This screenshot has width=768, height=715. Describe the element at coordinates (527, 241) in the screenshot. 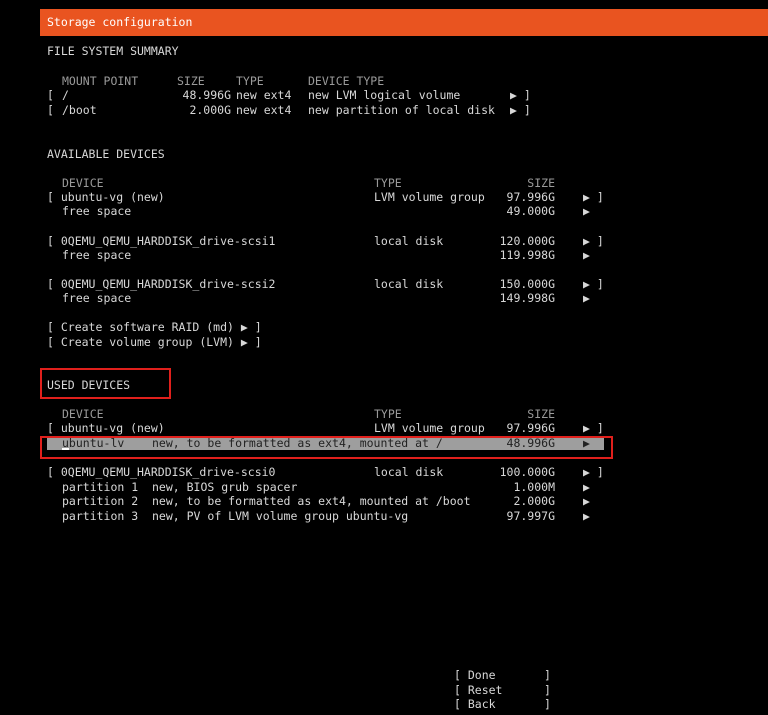

I see `device-size: 120.000G` at that location.